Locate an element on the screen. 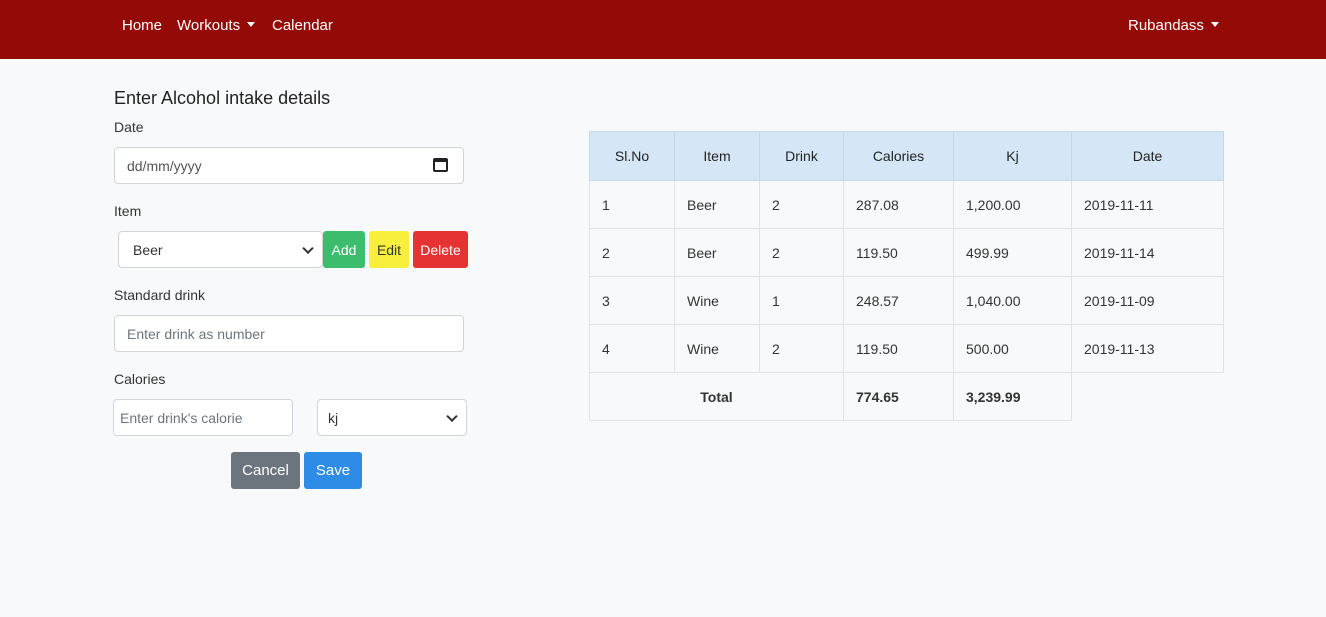 Image resolution: width=1326 pixels, height=617 pixels. cell-kj: 499.99 is located at coordinates (1012, 252).